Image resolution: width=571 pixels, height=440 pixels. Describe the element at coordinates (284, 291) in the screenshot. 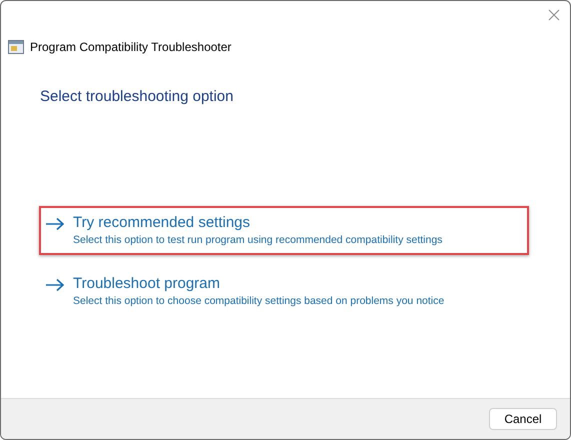

I see `troubleshooting-option: Troubleshoot program Select this option to choose compatibility settings based on problems you notice` at that location.